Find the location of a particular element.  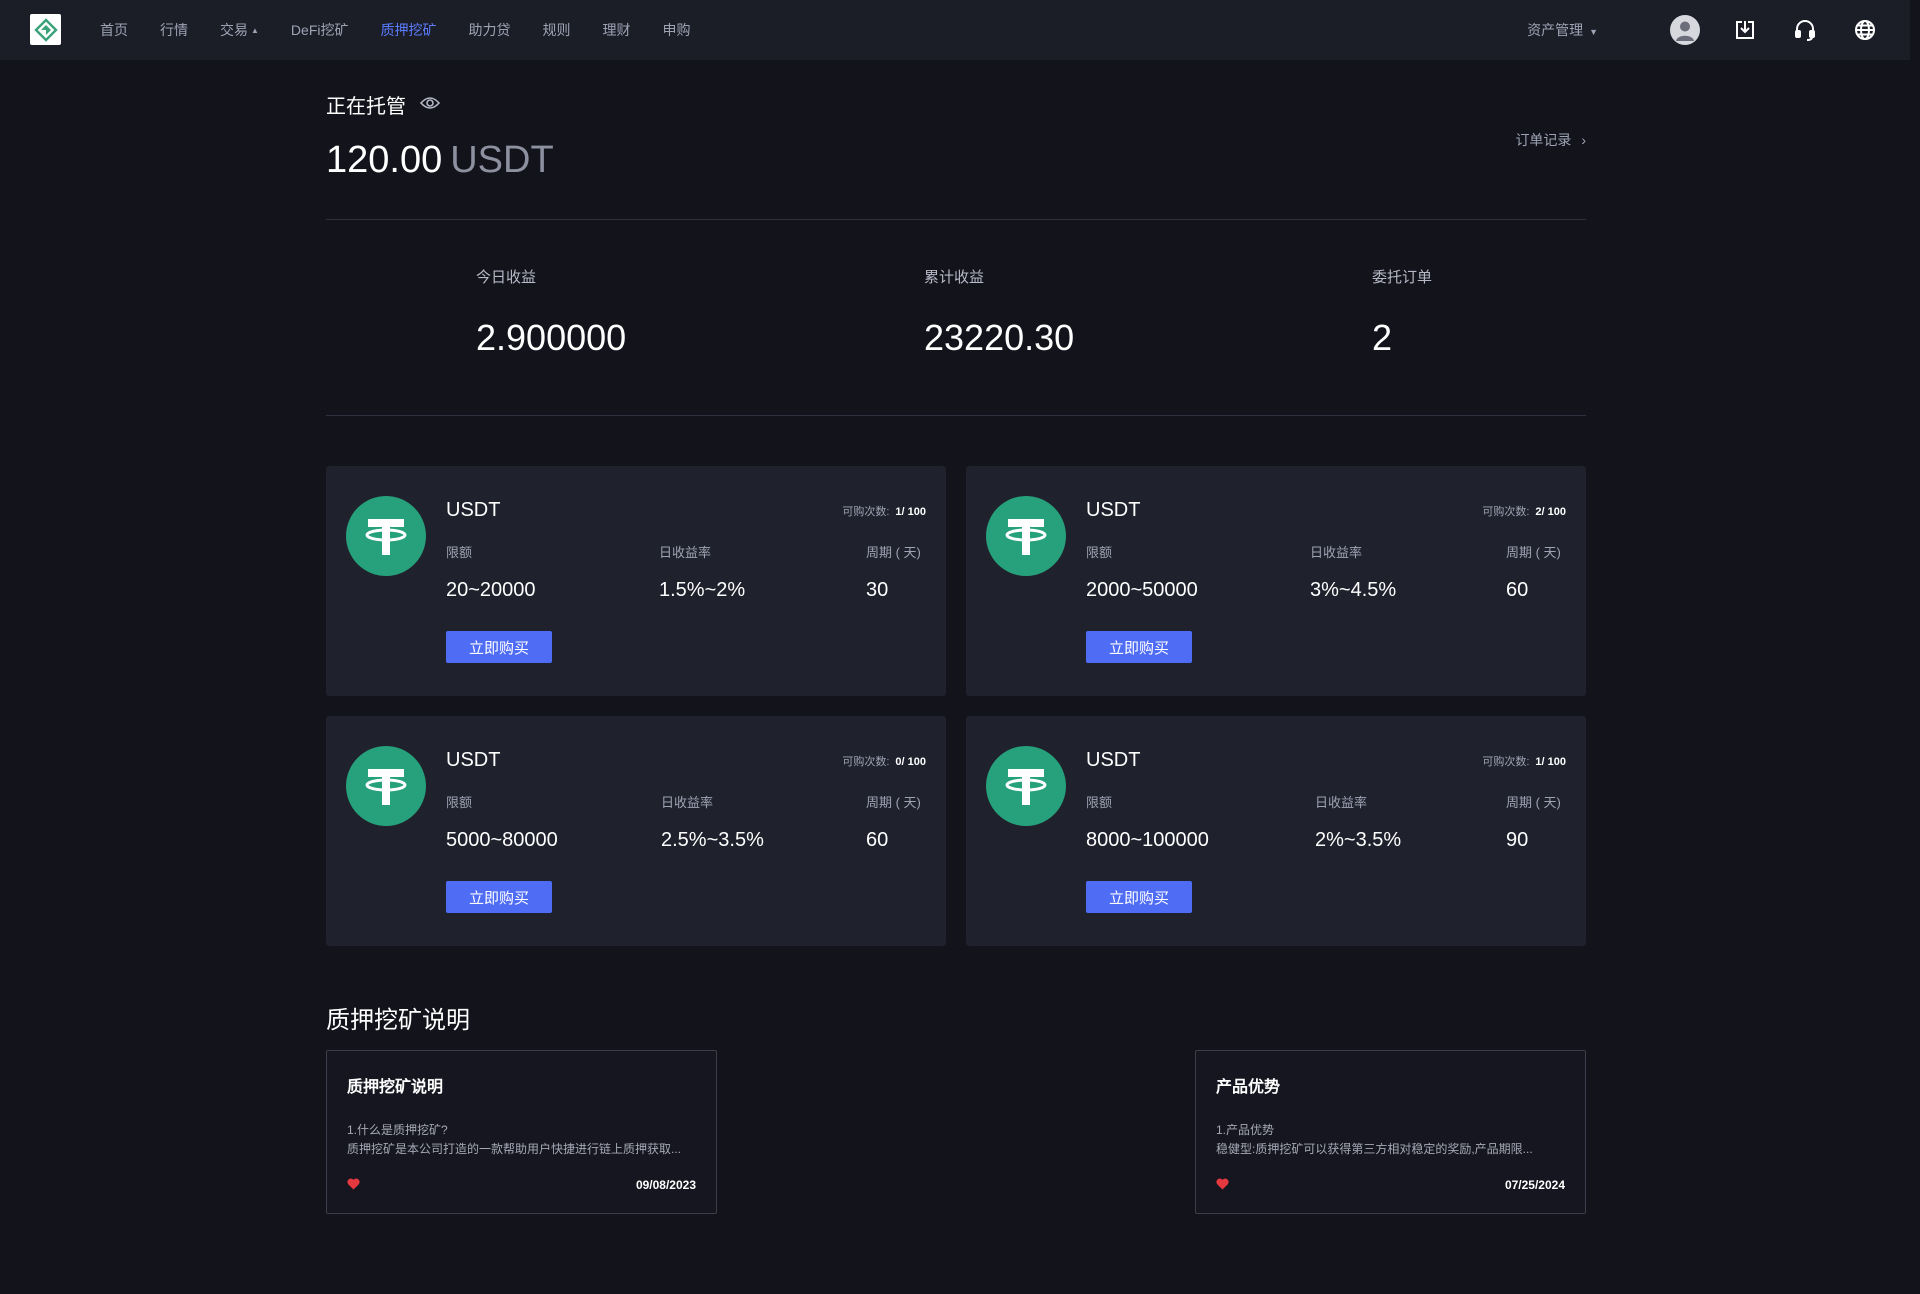

nav-item-home: 首页 is located at coordinates (114, 30).